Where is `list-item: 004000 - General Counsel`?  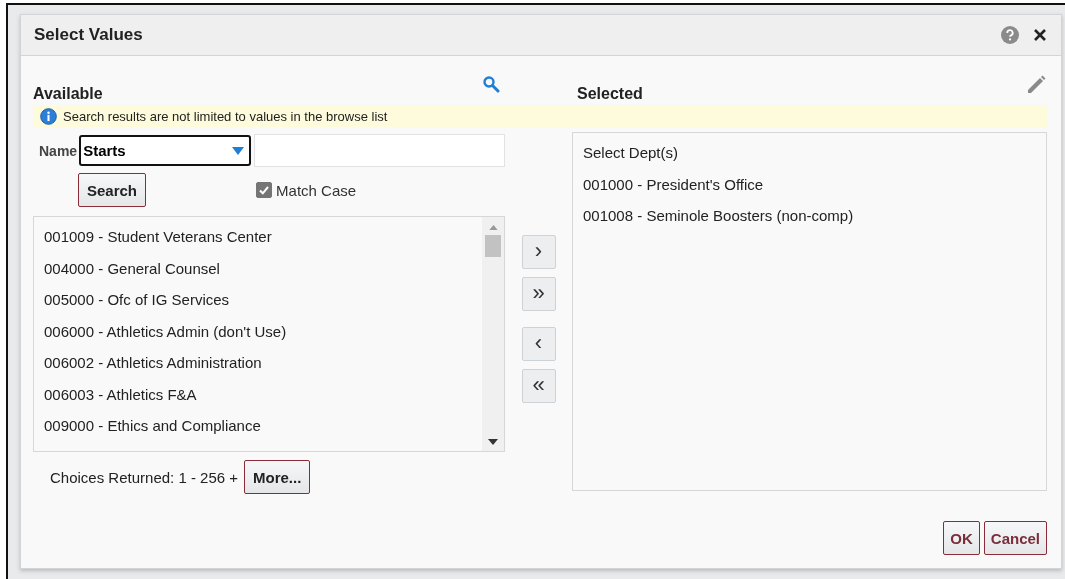
list-item: 004000 - General Counsel is located at coordinates (258, 268).